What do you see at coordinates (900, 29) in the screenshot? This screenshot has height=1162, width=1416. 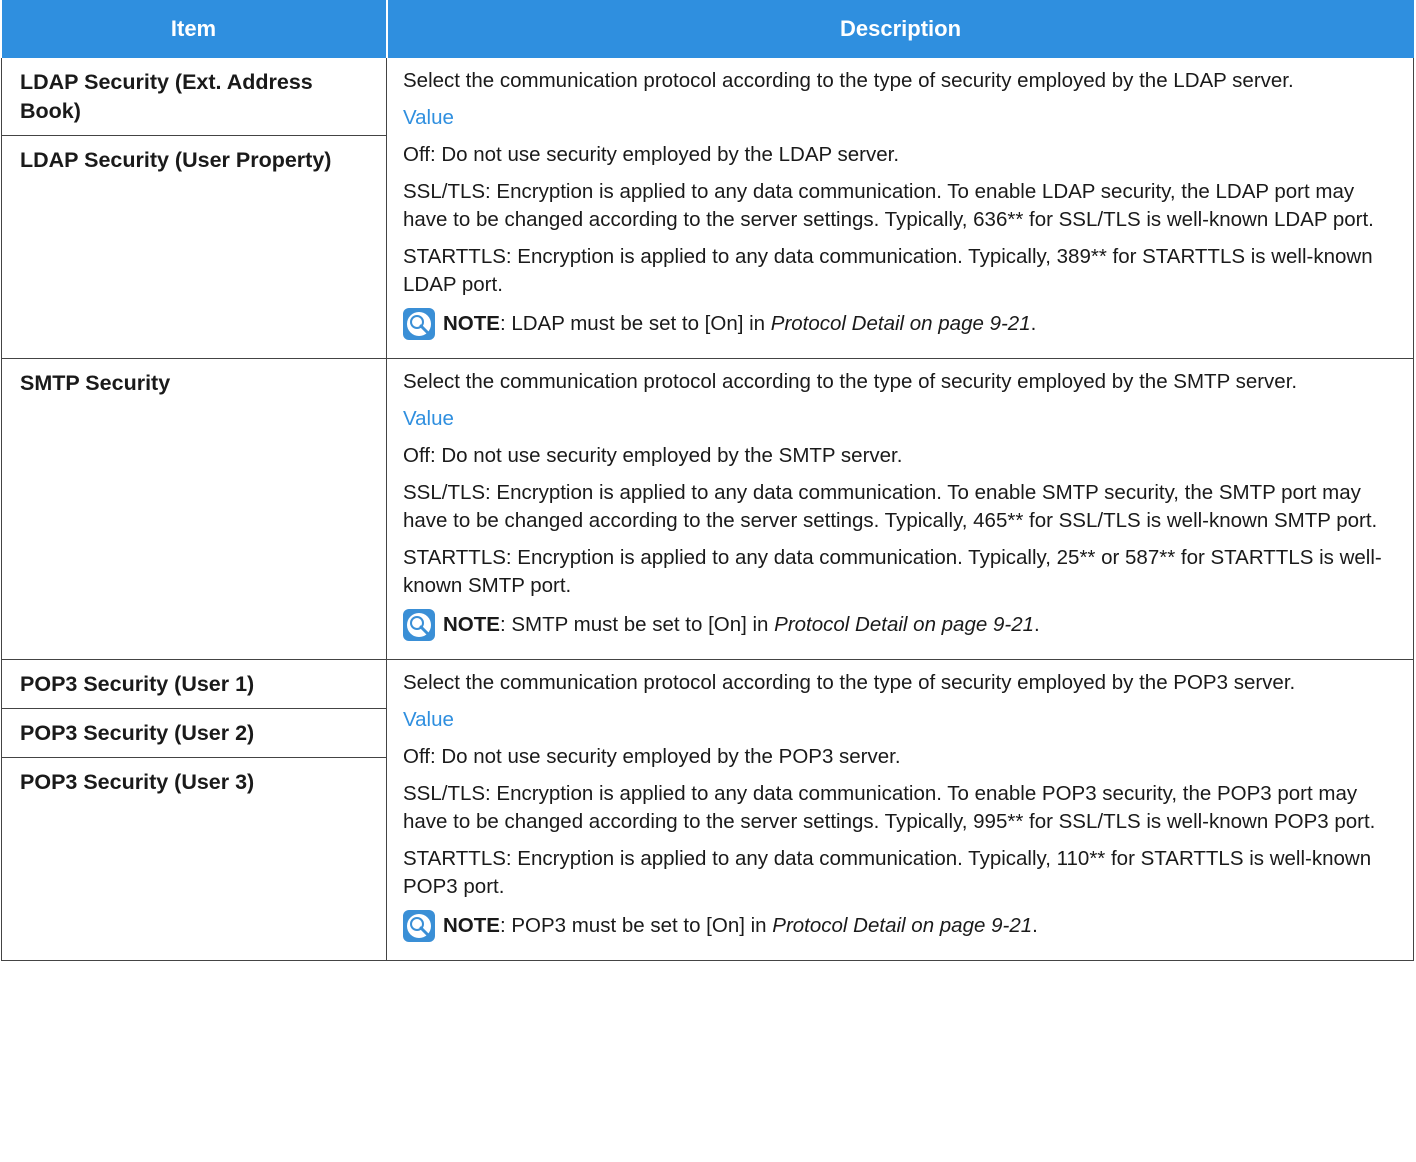 I see `header-description: Description` at bounding box center [900, 29].